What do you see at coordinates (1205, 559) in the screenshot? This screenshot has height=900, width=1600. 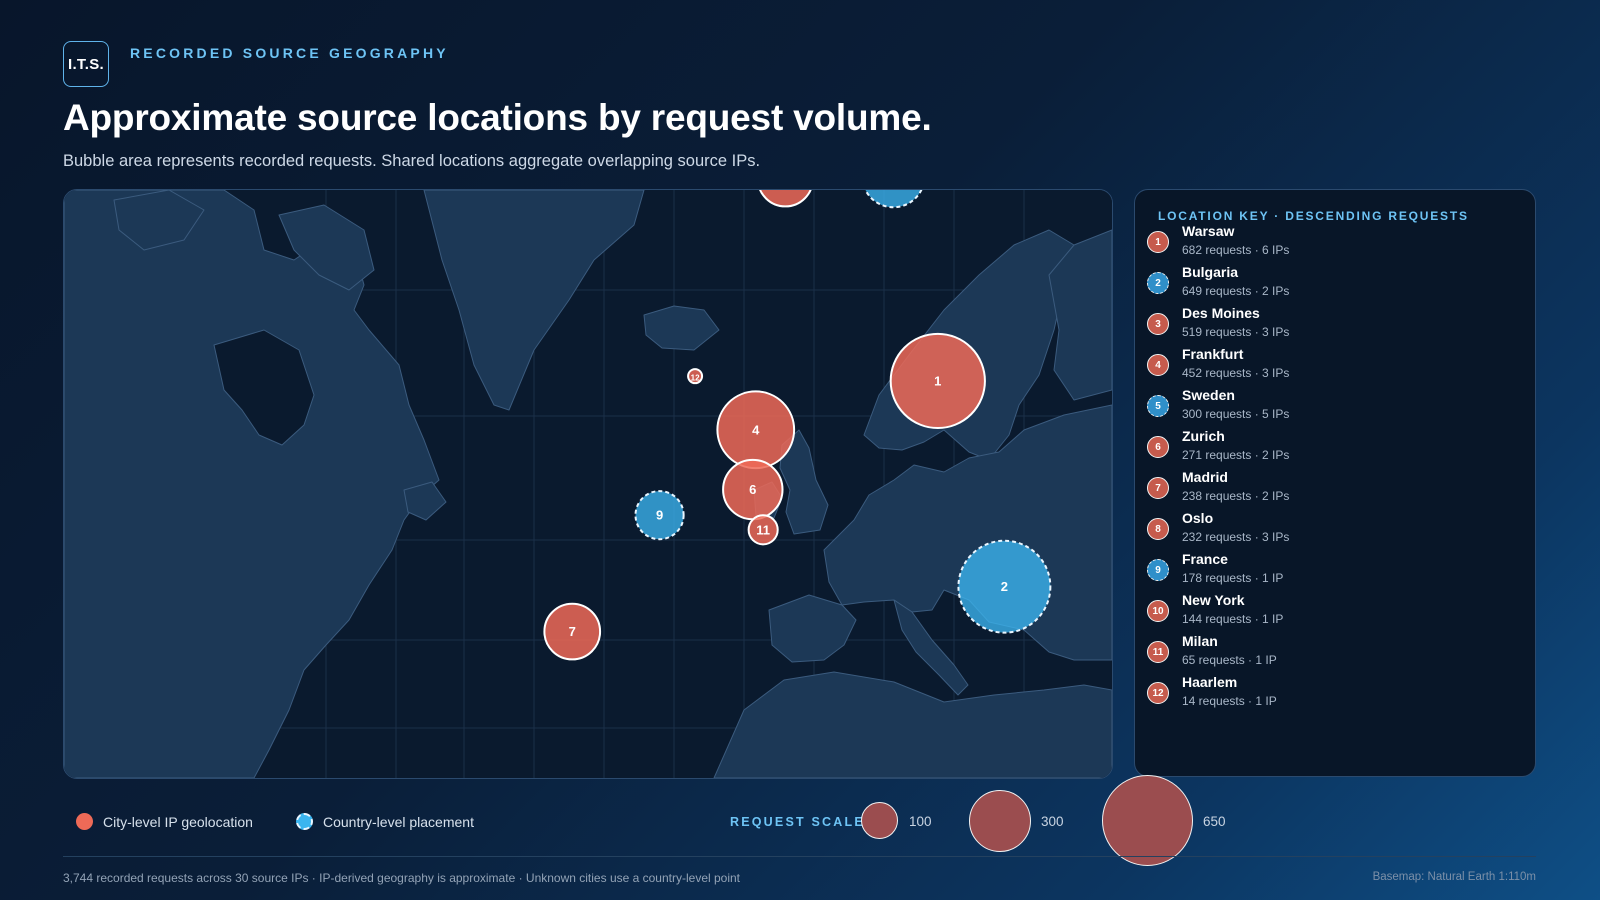 I see `location-name: France` at bounding box center [1205, 559].